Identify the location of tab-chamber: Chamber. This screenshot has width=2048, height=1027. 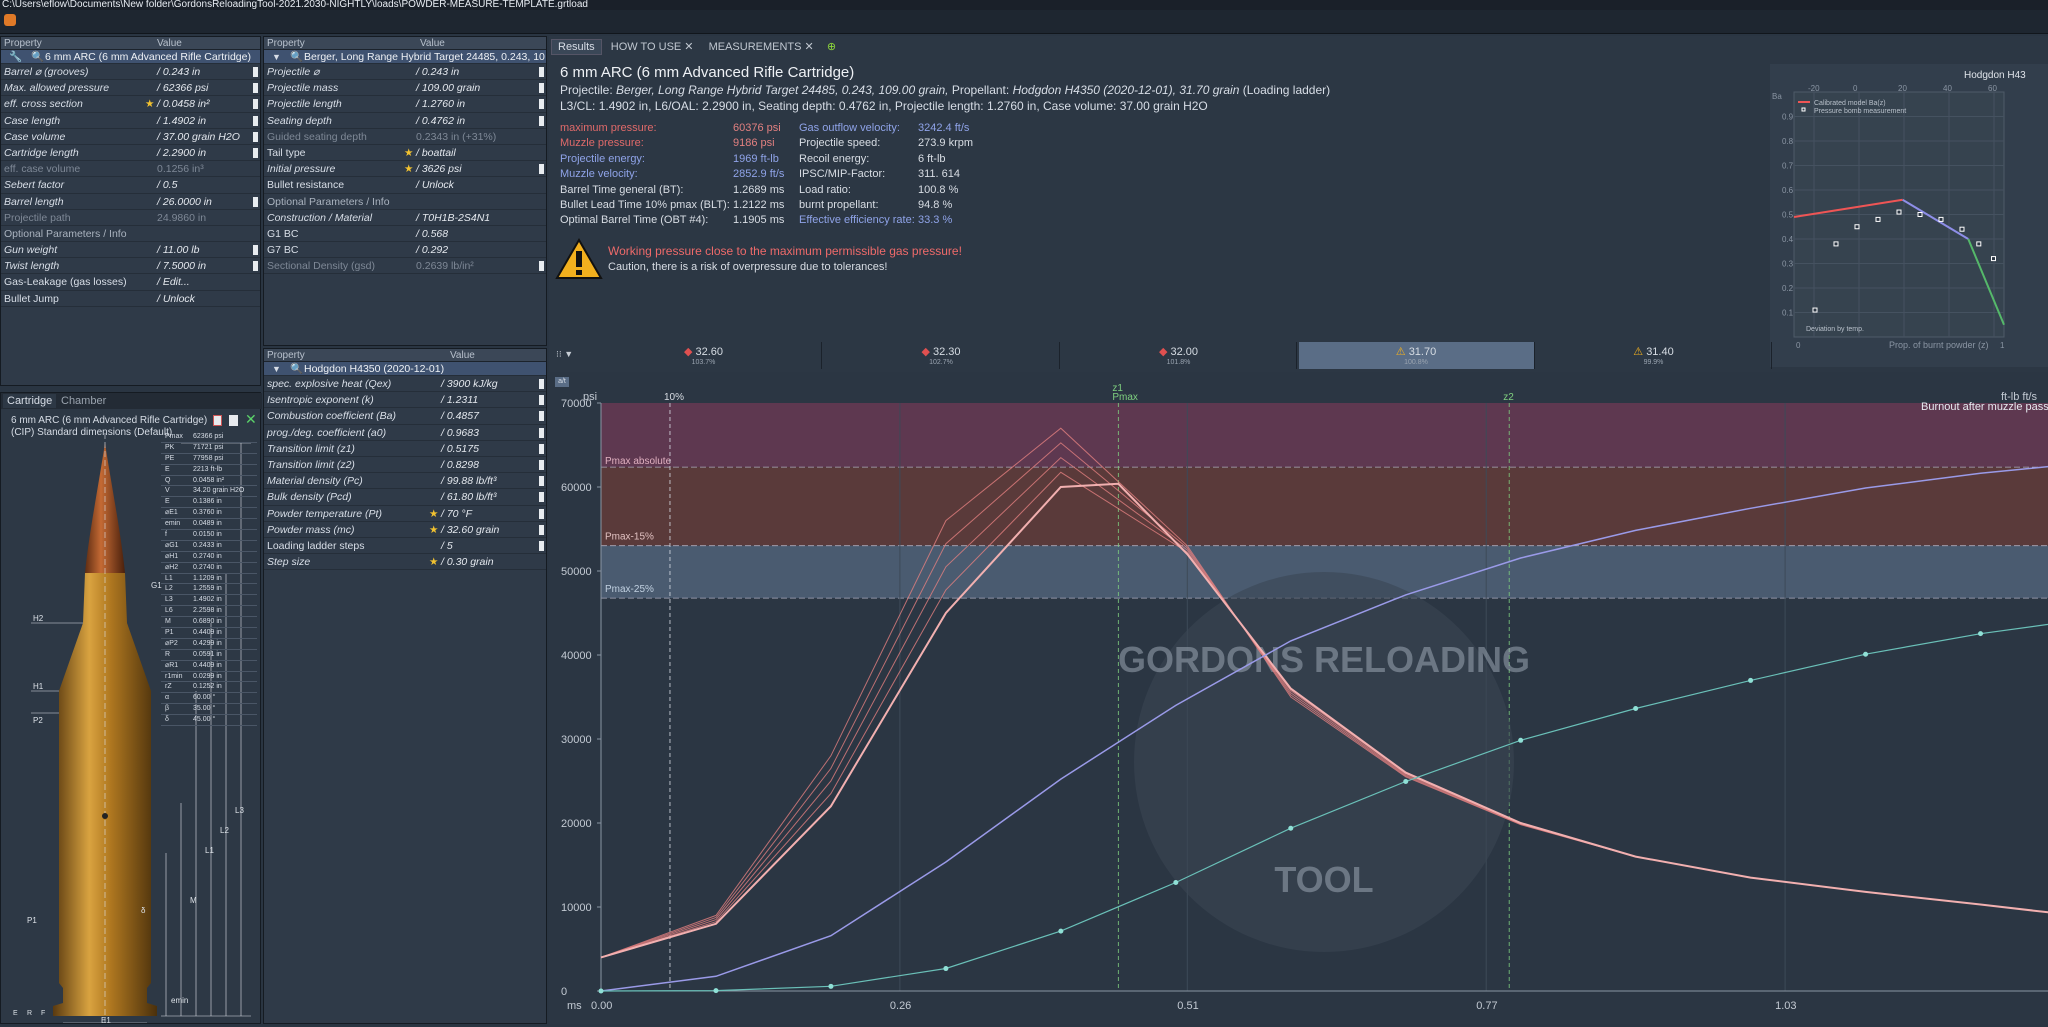
(83, 401).